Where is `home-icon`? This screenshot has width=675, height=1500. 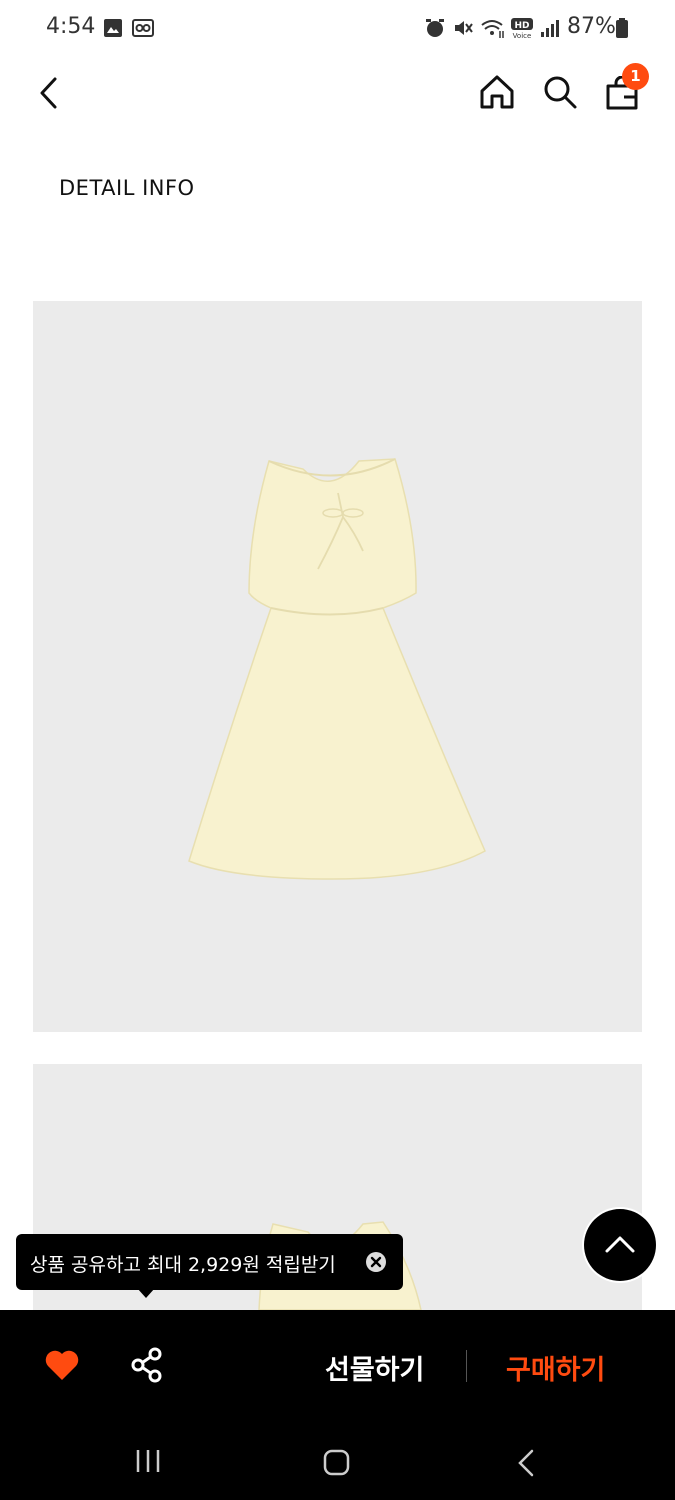
home-icon is located at coordinates (497, 92).